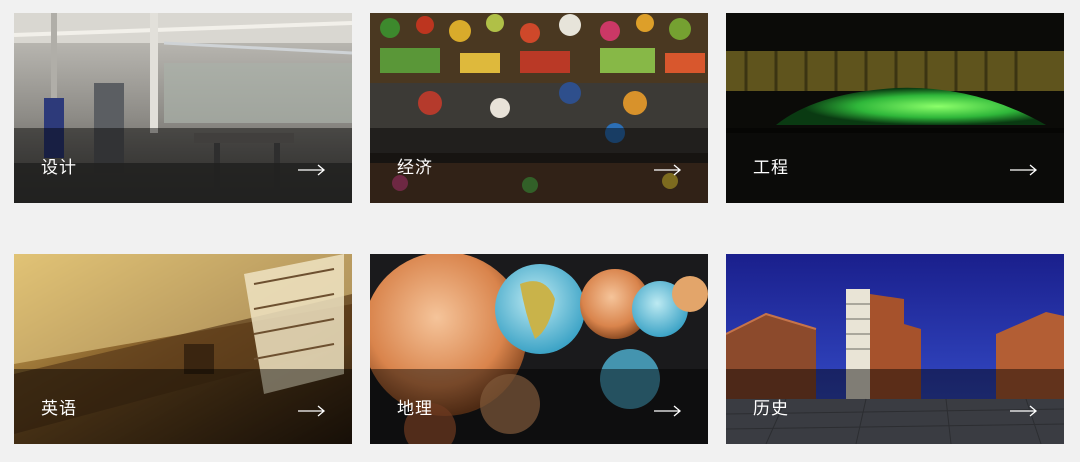  I want to click on category-card-geography: 地理, so click(539, 349).